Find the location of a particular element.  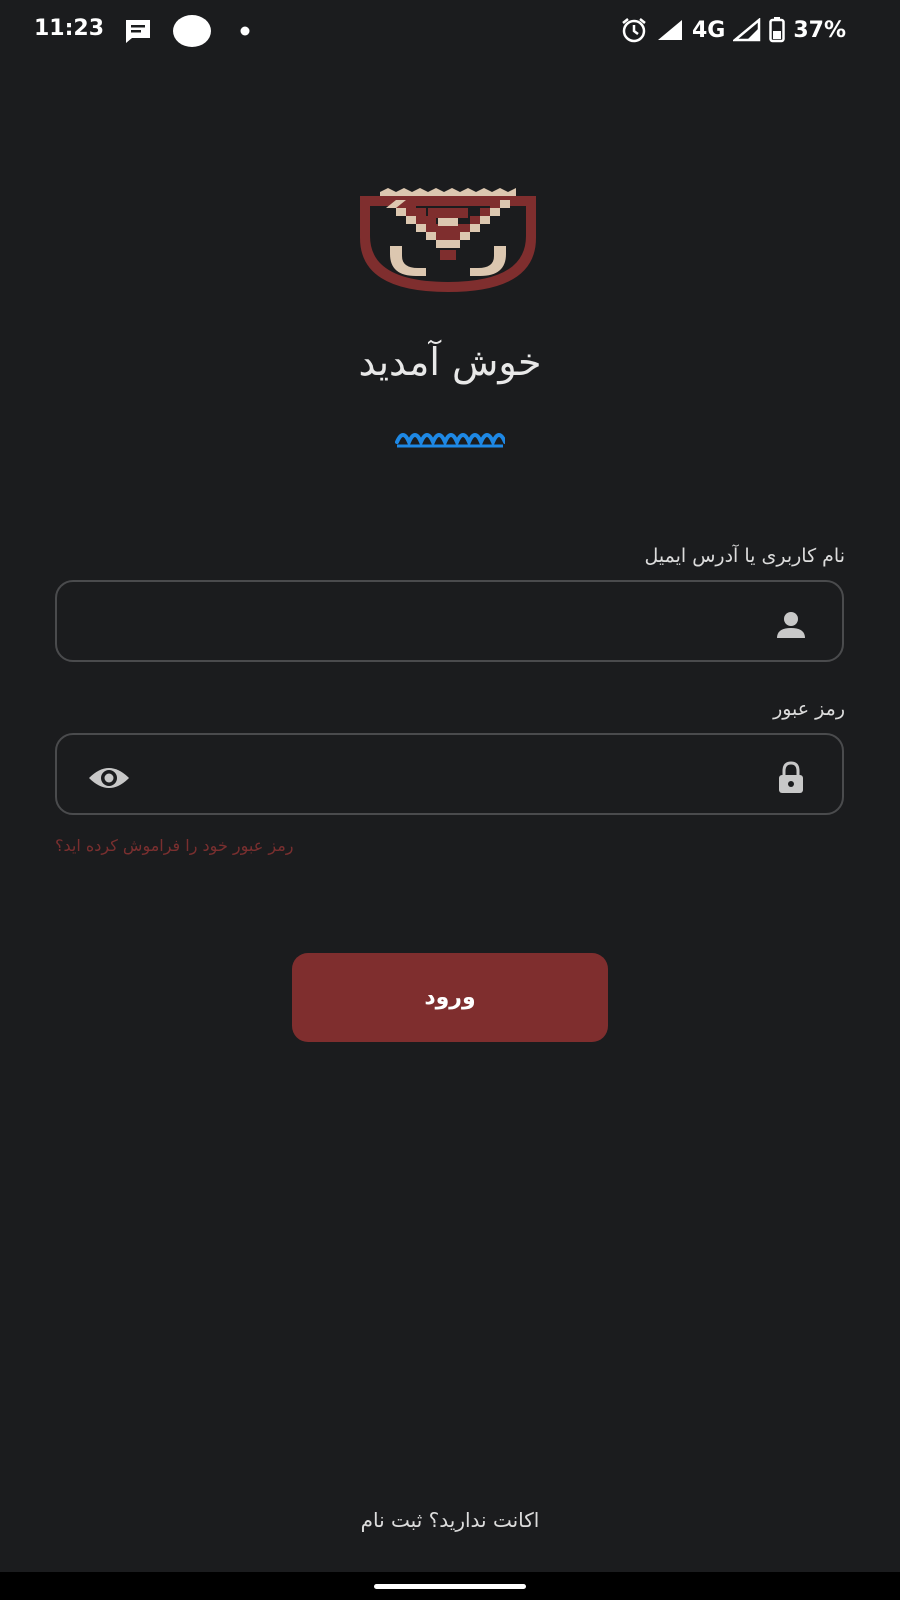

eye-icon is located at coordinates (109, 778).